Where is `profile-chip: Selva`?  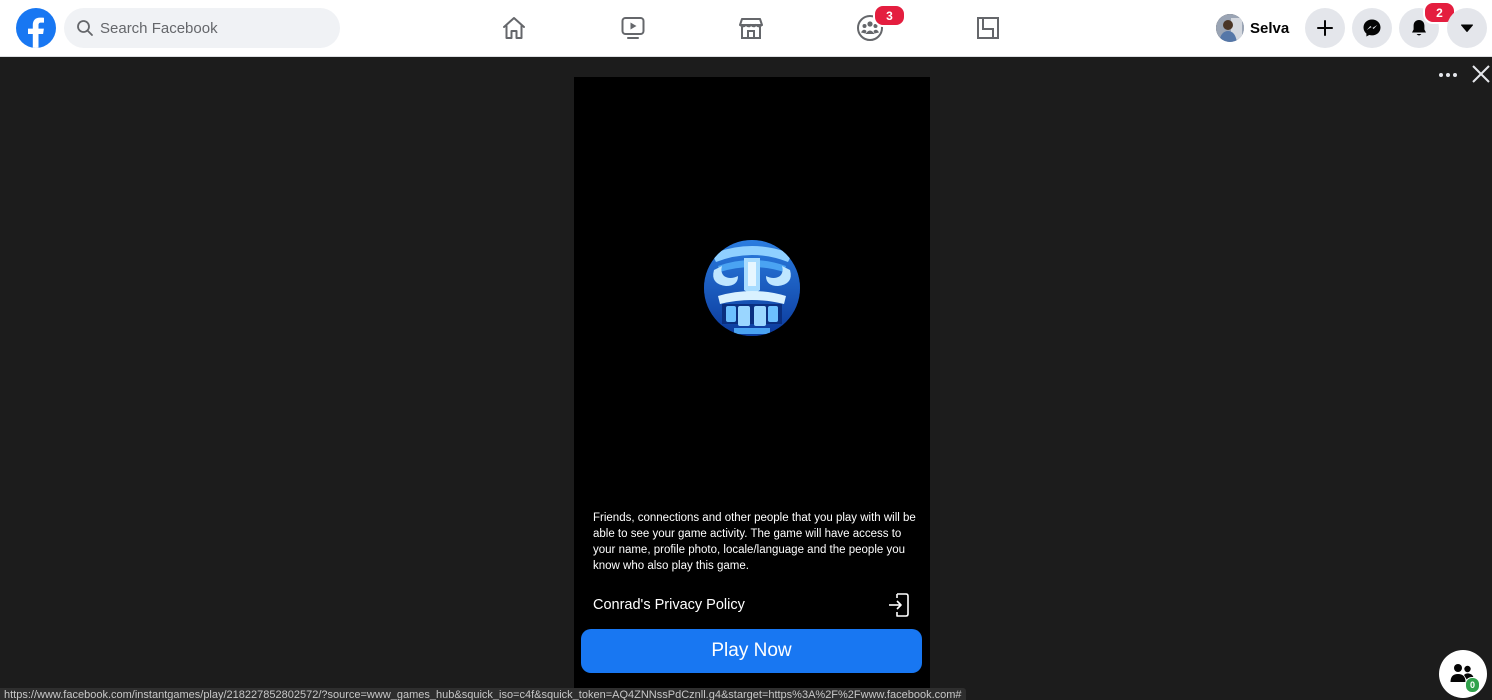 profile-chip: Selva is located at coordinates (1252, 28).